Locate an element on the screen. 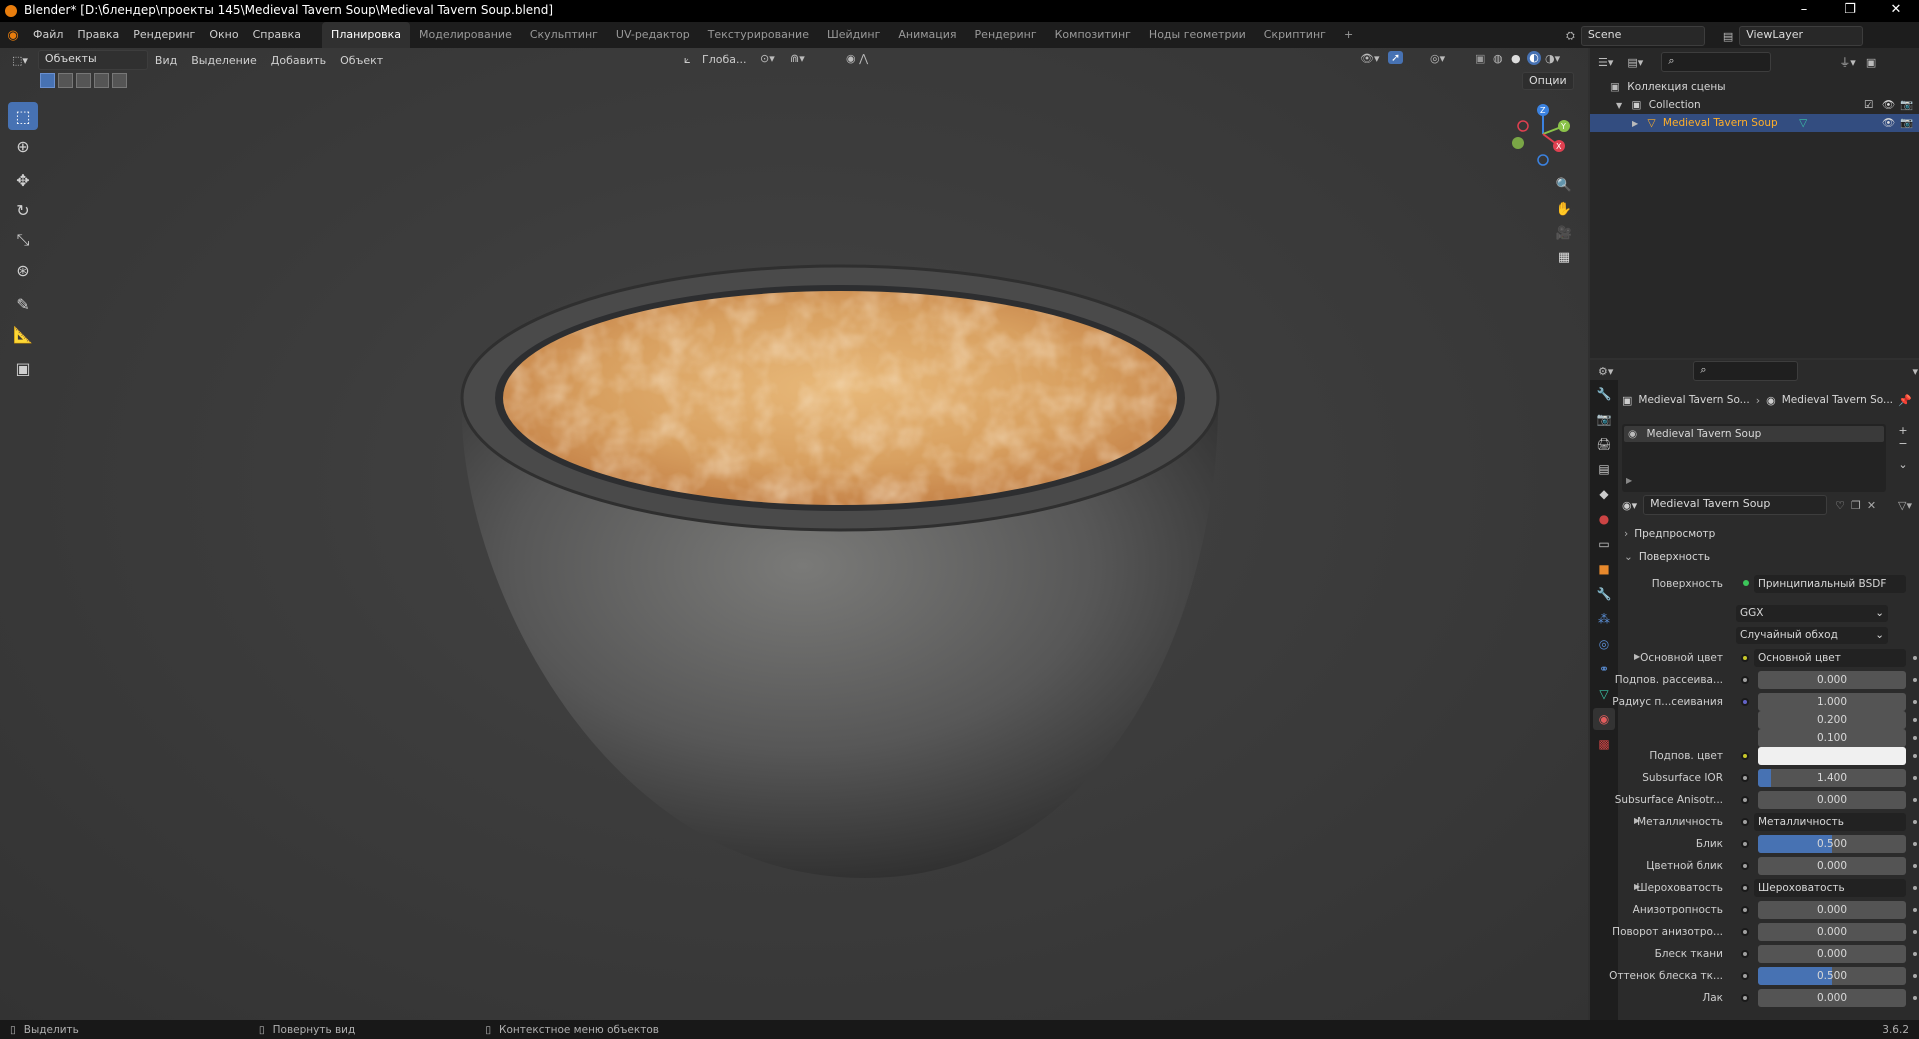 Image resolution: width=1919 pixels, height=1039 pixels. render-camera-icon: 📷 is located at coordinates (1906, 105).